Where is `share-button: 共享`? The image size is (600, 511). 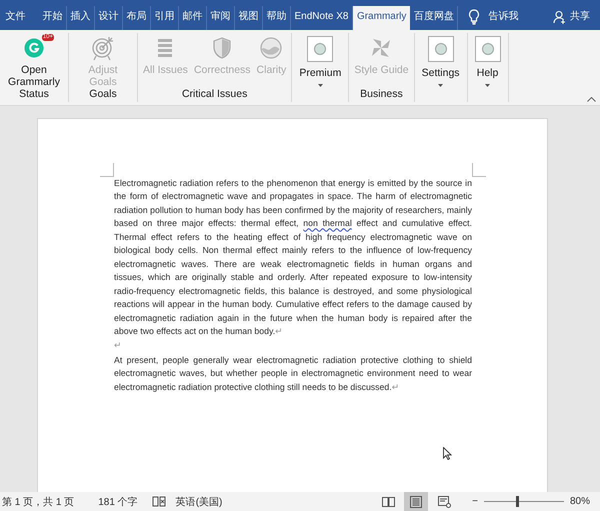 share-button: 共享 is located at coordinates (580, 16).